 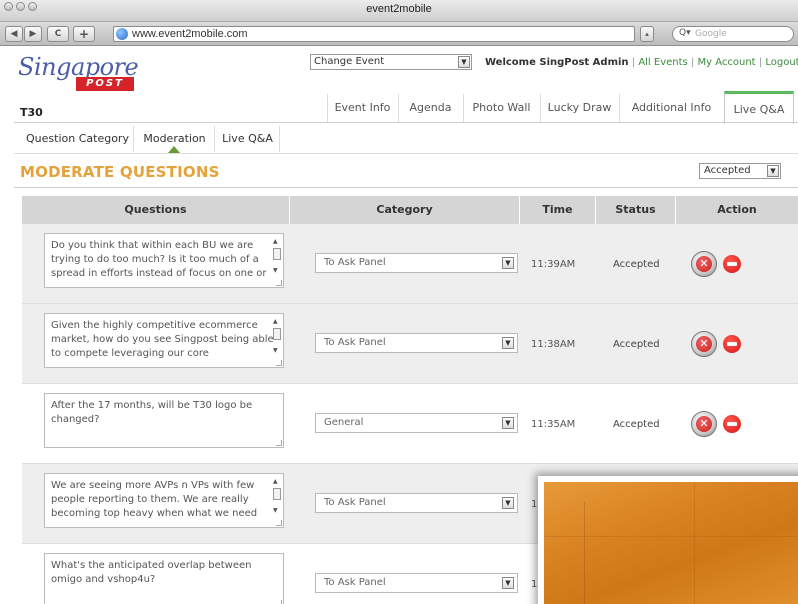 What do you see at coordinates (58, 34) in the screenshot?
I see `reload-button: C` at bounding box center [58, 34].